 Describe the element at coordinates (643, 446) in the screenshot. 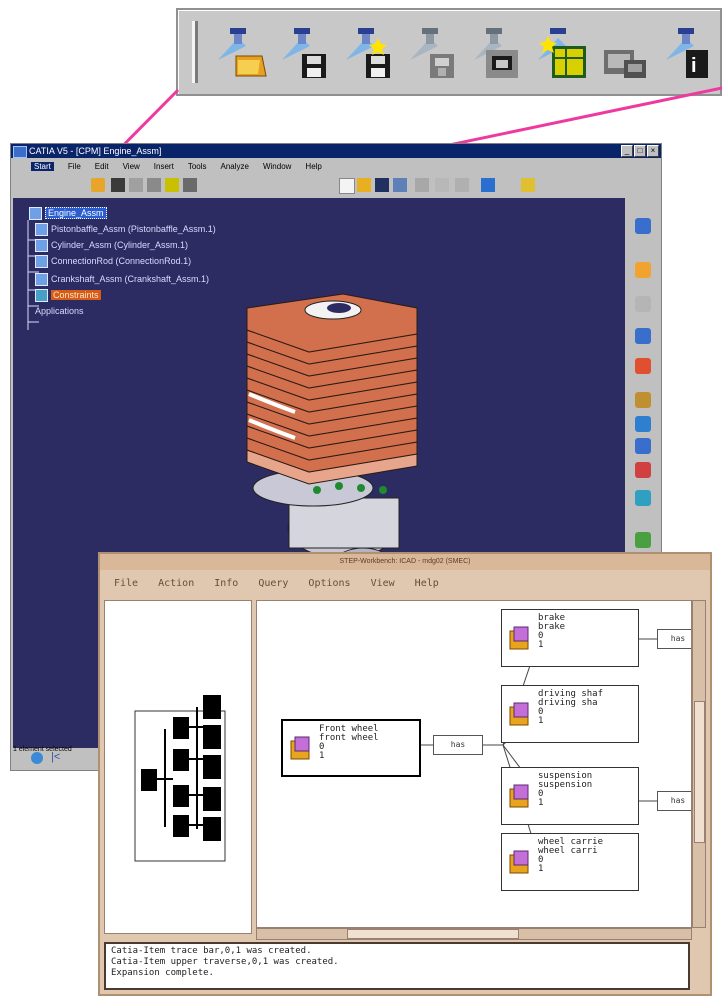

I see `snap-icon` at that location.